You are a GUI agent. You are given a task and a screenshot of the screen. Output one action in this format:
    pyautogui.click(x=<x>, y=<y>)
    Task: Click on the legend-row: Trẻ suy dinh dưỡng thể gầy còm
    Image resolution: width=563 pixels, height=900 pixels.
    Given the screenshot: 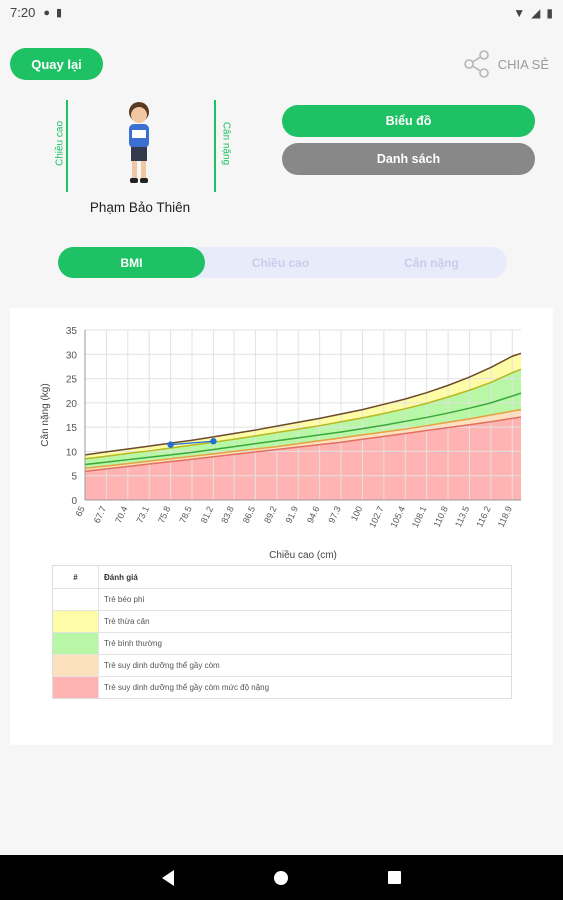 What is the action you would take?
    pyautogui.click(x=282, y=665)
    